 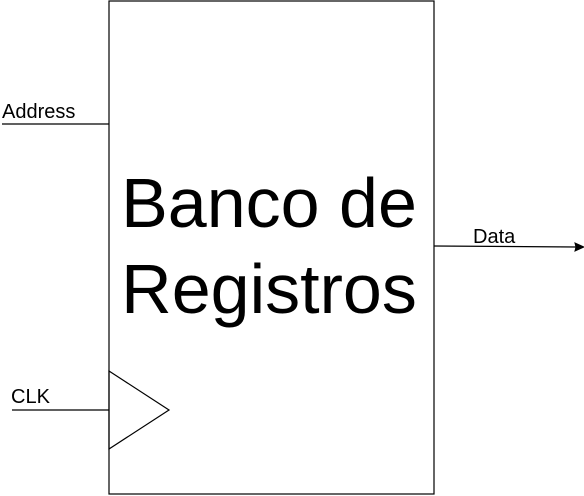 What do you see at coordinates (494, 237) in the screenshot?
I see `data-label: Data` at bounding box center [494, 237].